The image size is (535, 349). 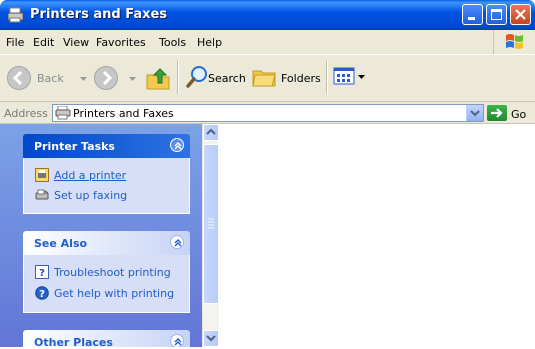 What do you see at coordinates (121, 42) in the screenshot?
I see `menu-favorites: Favorites` at bounding box center [121, 42].